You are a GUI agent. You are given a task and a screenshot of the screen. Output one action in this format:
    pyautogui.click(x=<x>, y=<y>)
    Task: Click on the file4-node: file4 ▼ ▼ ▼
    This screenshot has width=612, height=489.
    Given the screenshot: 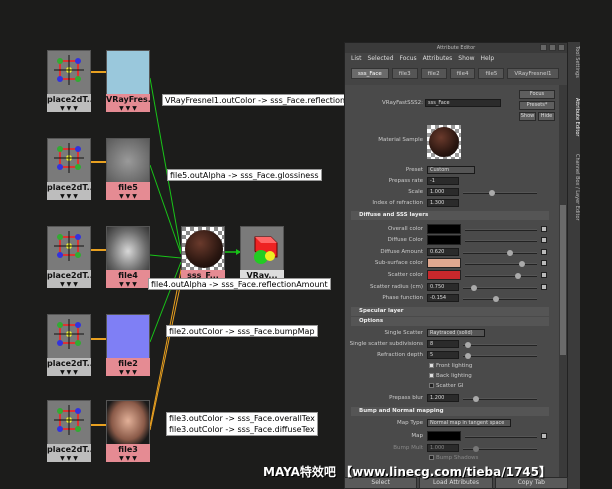 What is the action you would take?
    pyautogui.click(x=128, y=257)
    